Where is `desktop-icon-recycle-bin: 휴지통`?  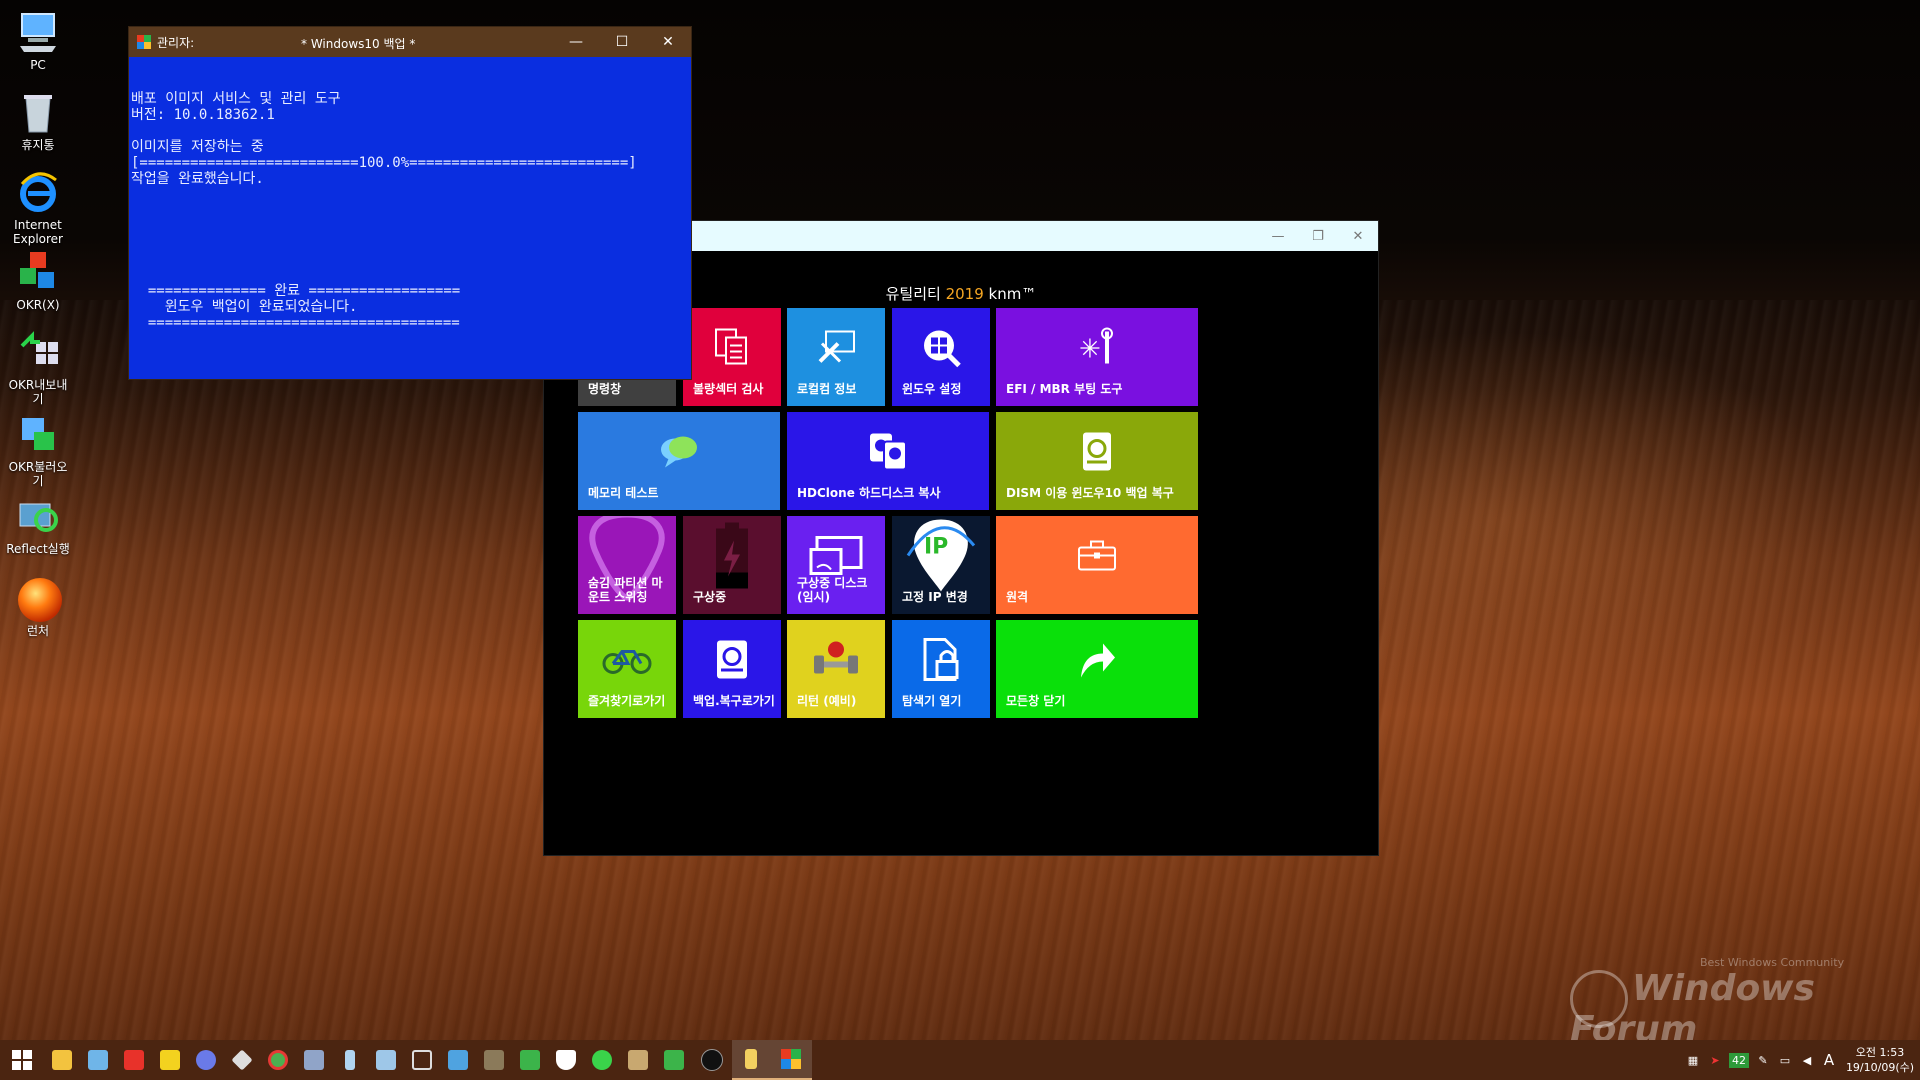
desktop-icon-recycle-bin: 휴지통 is located at coordinates (38, 121).